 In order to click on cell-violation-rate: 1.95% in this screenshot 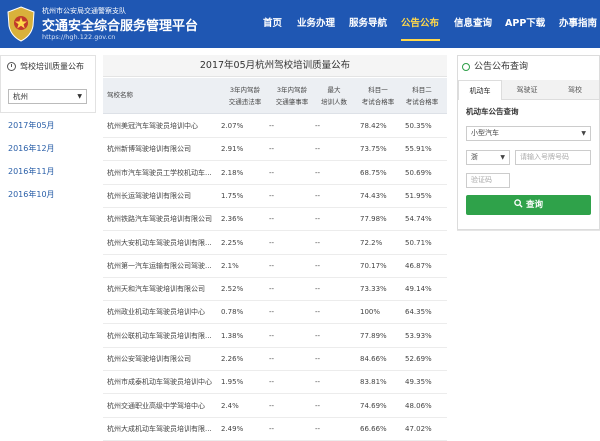, I will do `click(232, 382)`.